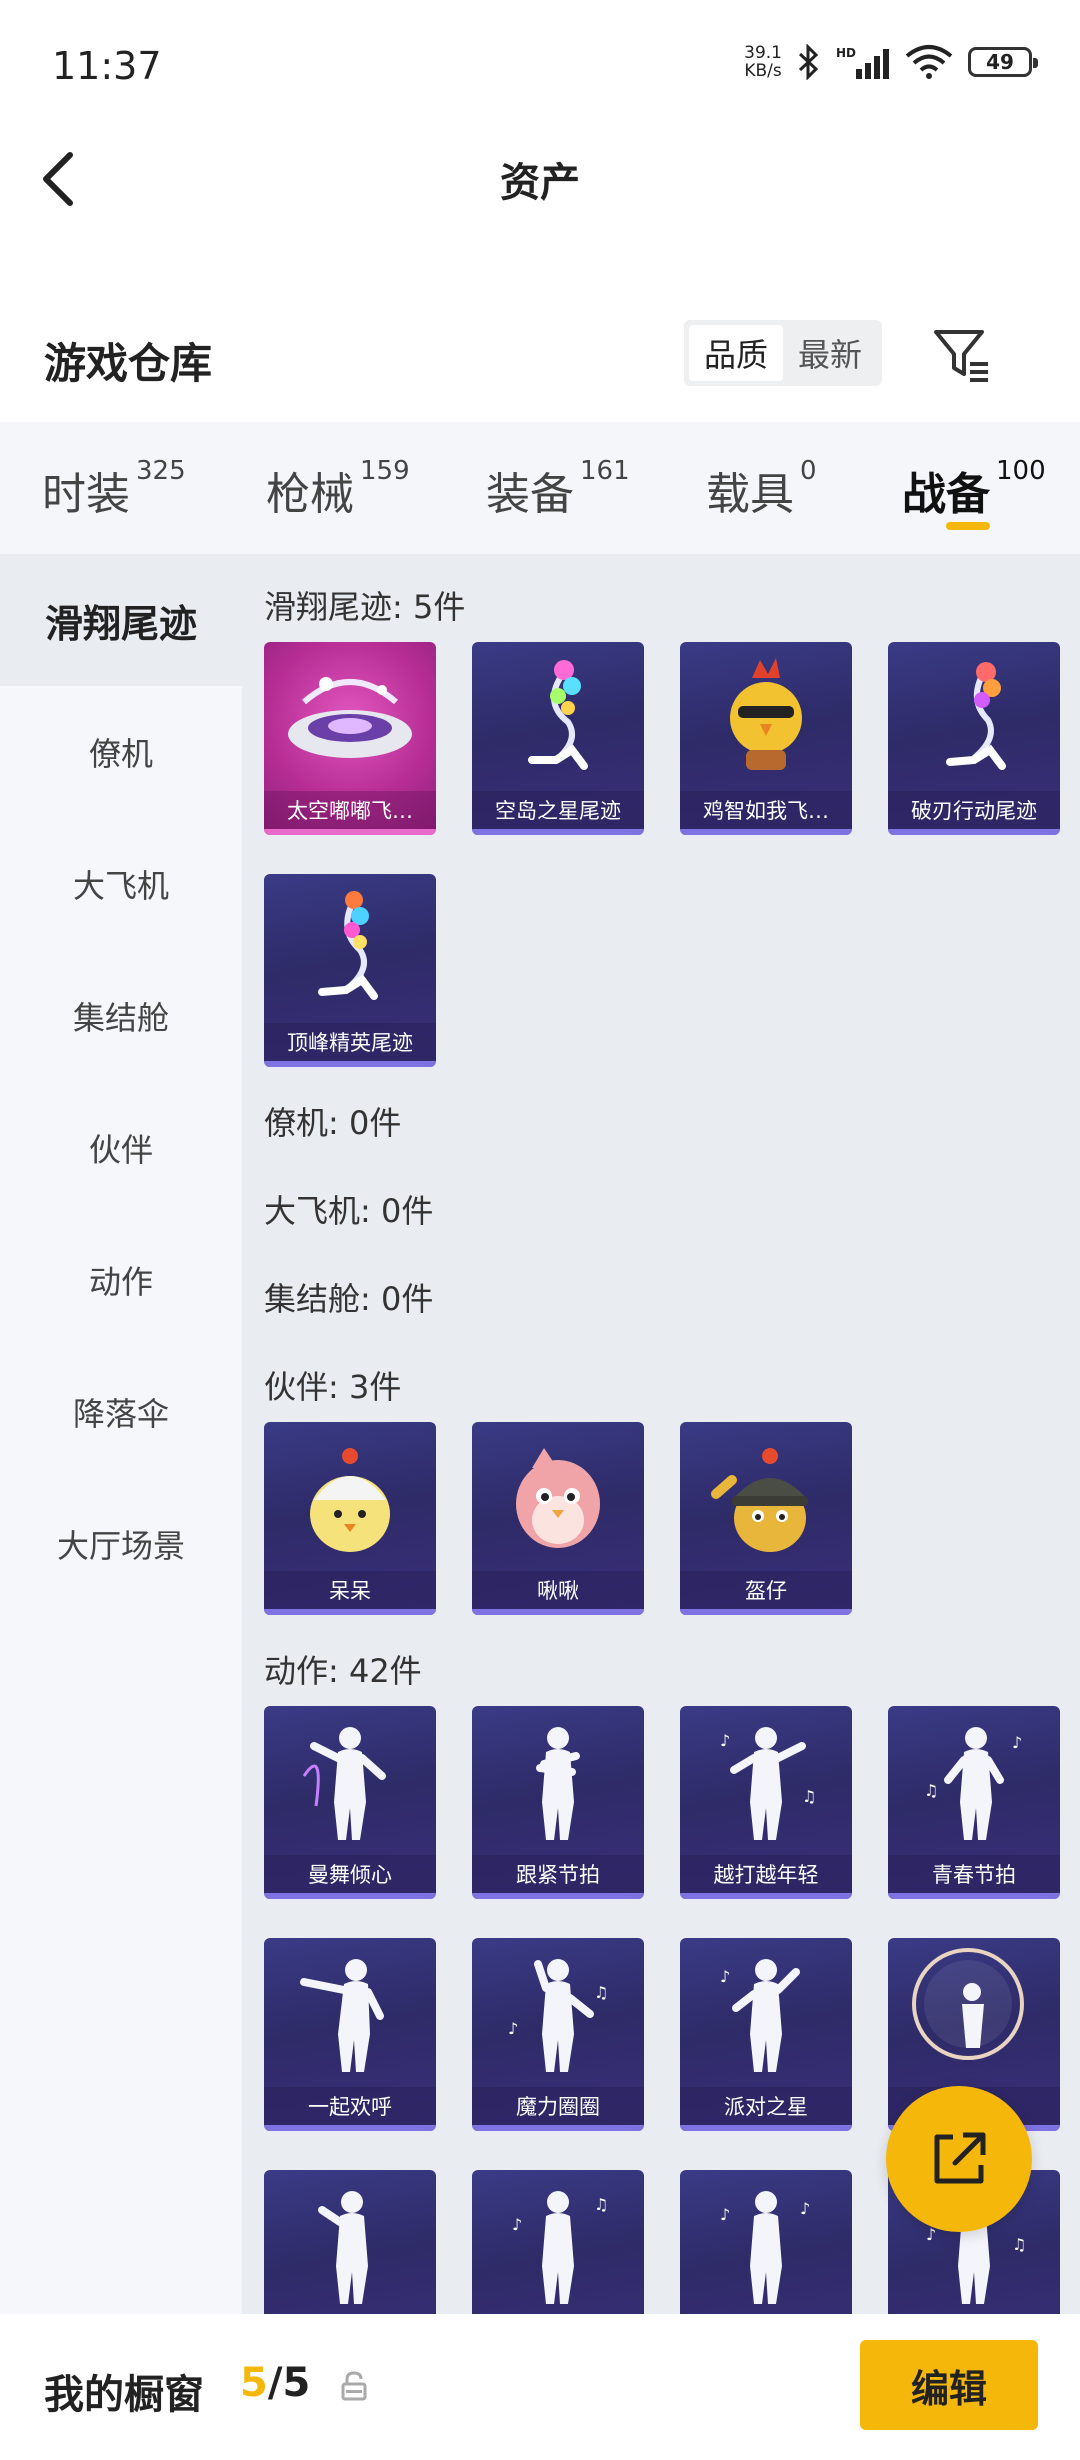  I want to click on side-item-wingman: 僚机, so click(121, 752).